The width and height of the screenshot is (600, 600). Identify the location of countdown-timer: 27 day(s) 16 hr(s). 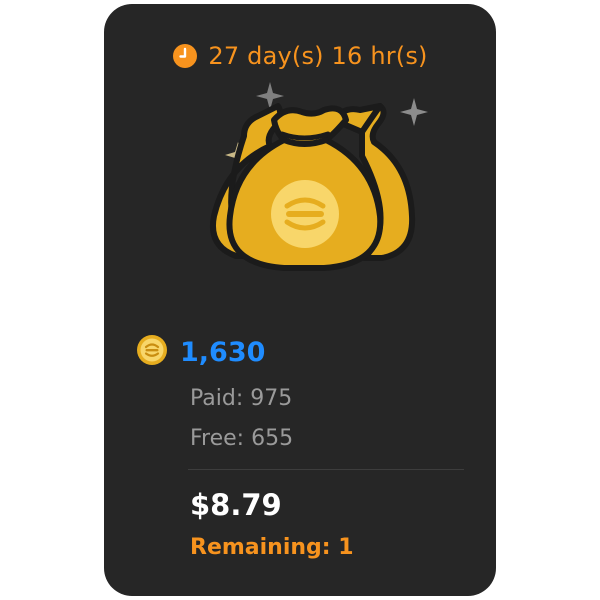
(300, 56).